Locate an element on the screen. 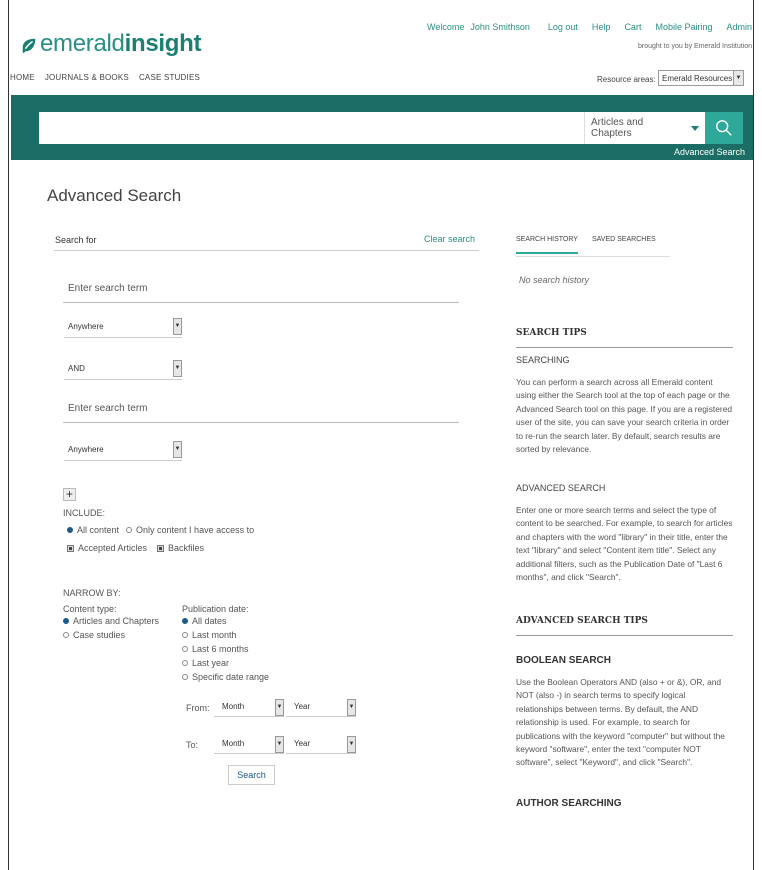 The width and height of the screenshot is (762, 870). to-month-select: Month ▼ is located at coordinates (249, 744).